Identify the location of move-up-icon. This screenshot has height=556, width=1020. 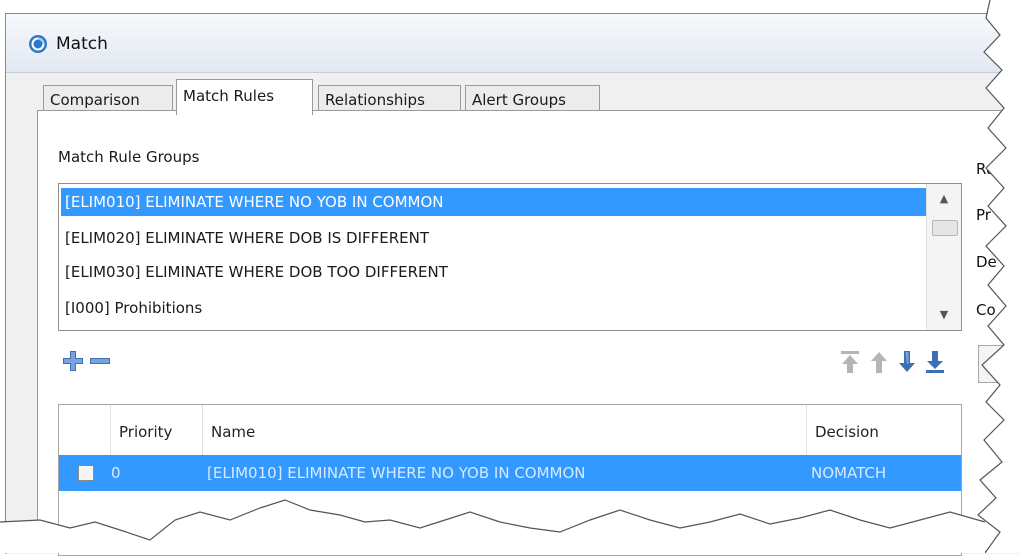
(879, 362).